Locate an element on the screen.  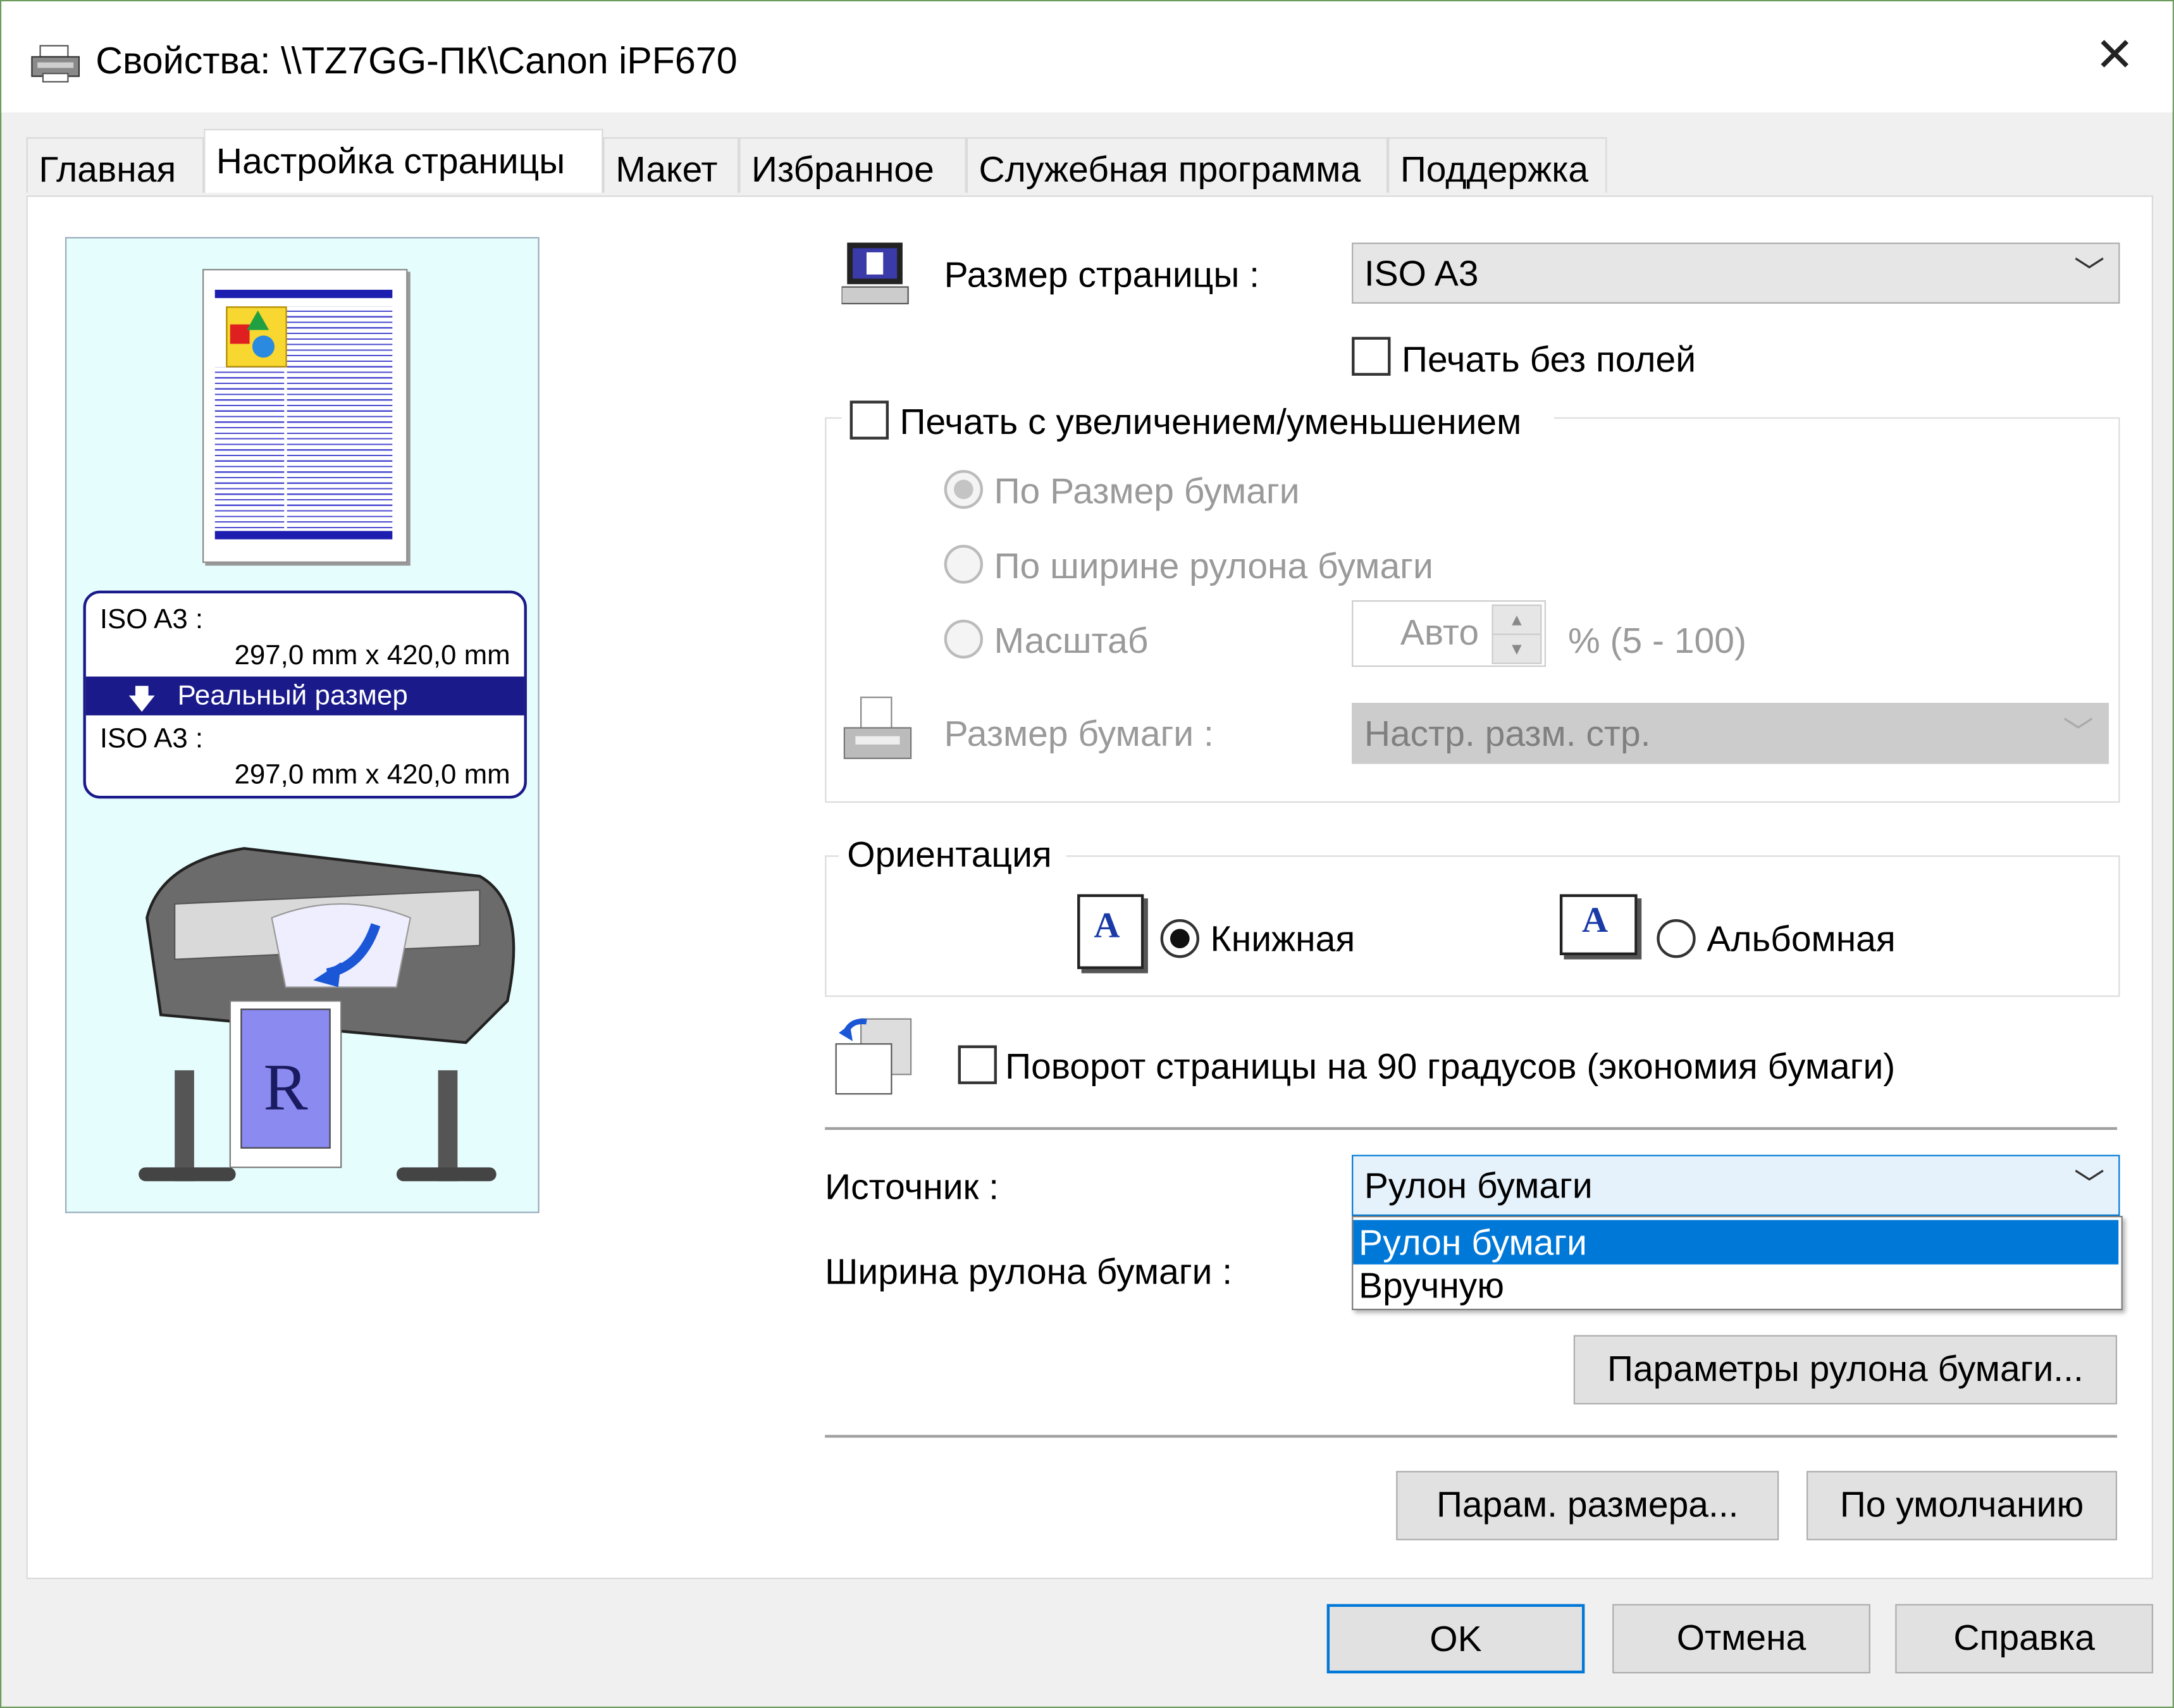
portrait-icon-letter: A is located at coordinates (1107, 925).